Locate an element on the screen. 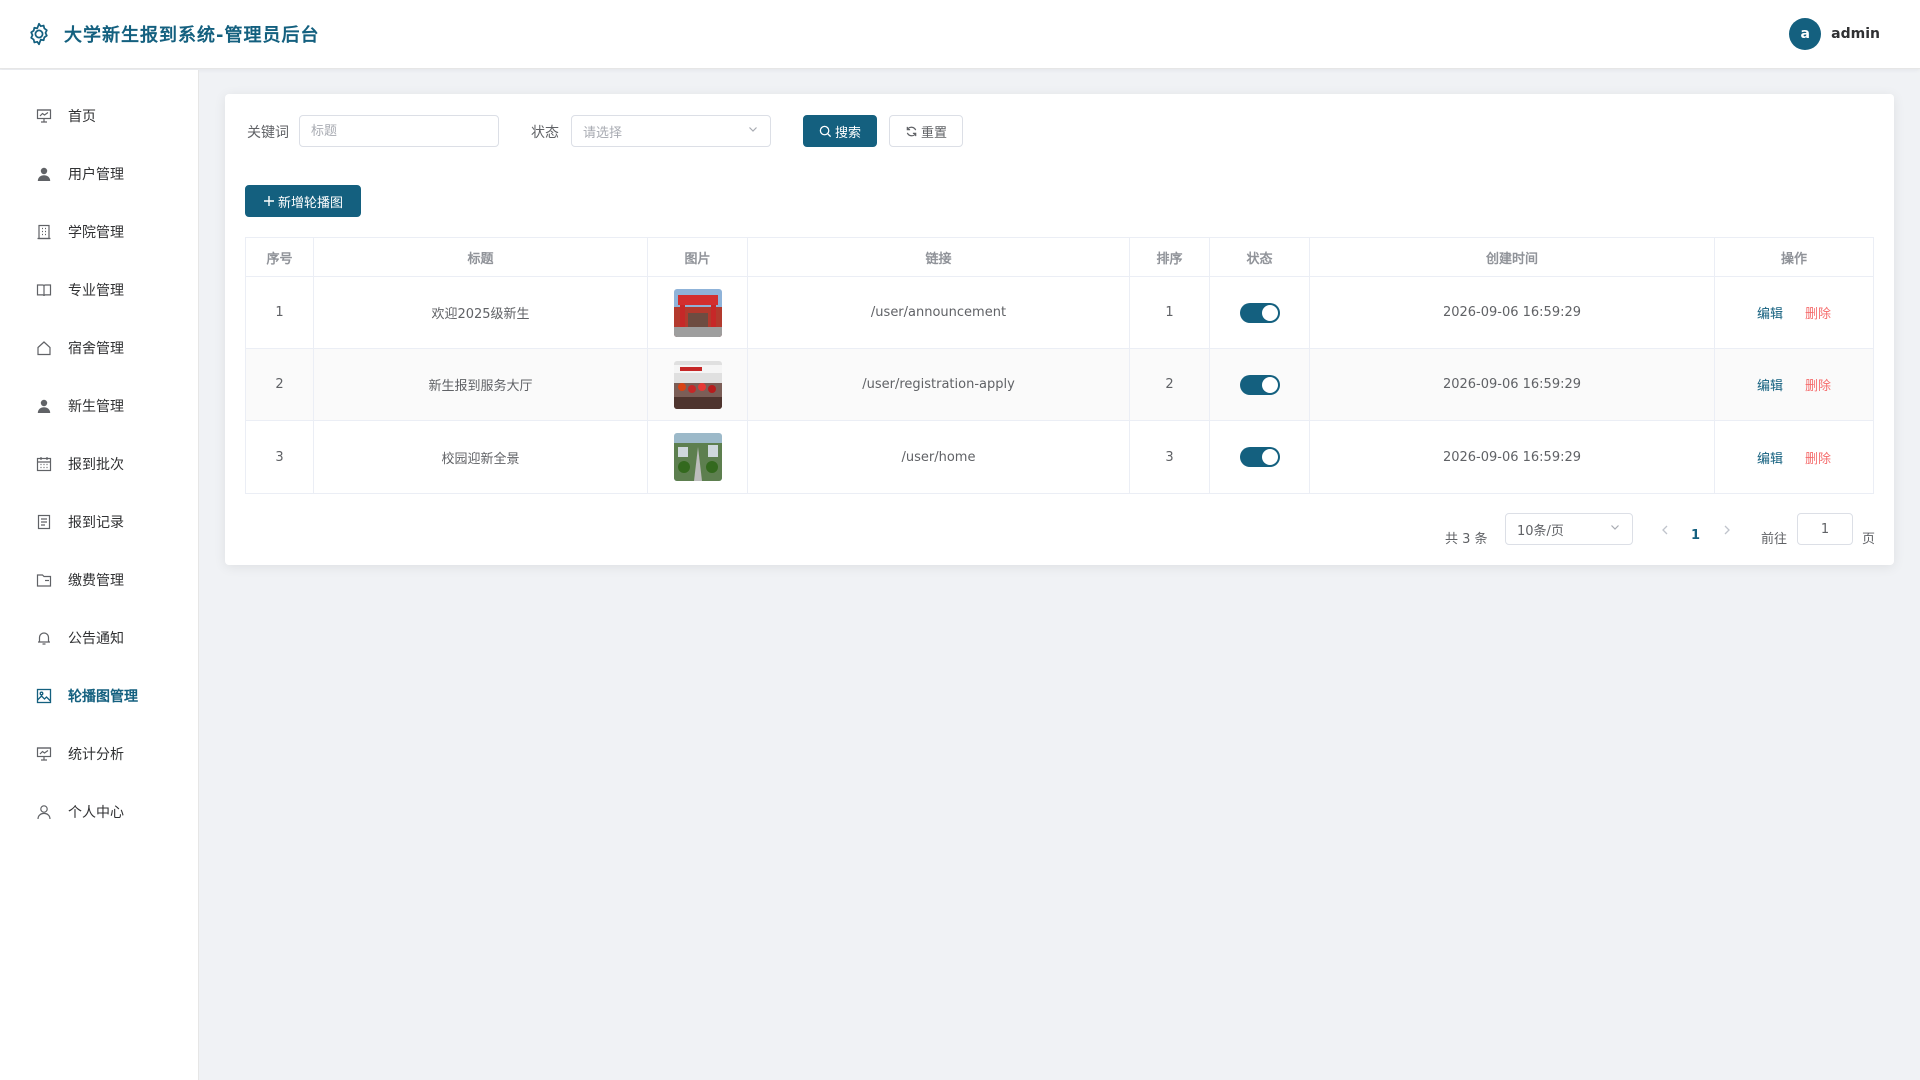  sidebar-item-colleges: 学院管理 is located at coordinates (99, 232).